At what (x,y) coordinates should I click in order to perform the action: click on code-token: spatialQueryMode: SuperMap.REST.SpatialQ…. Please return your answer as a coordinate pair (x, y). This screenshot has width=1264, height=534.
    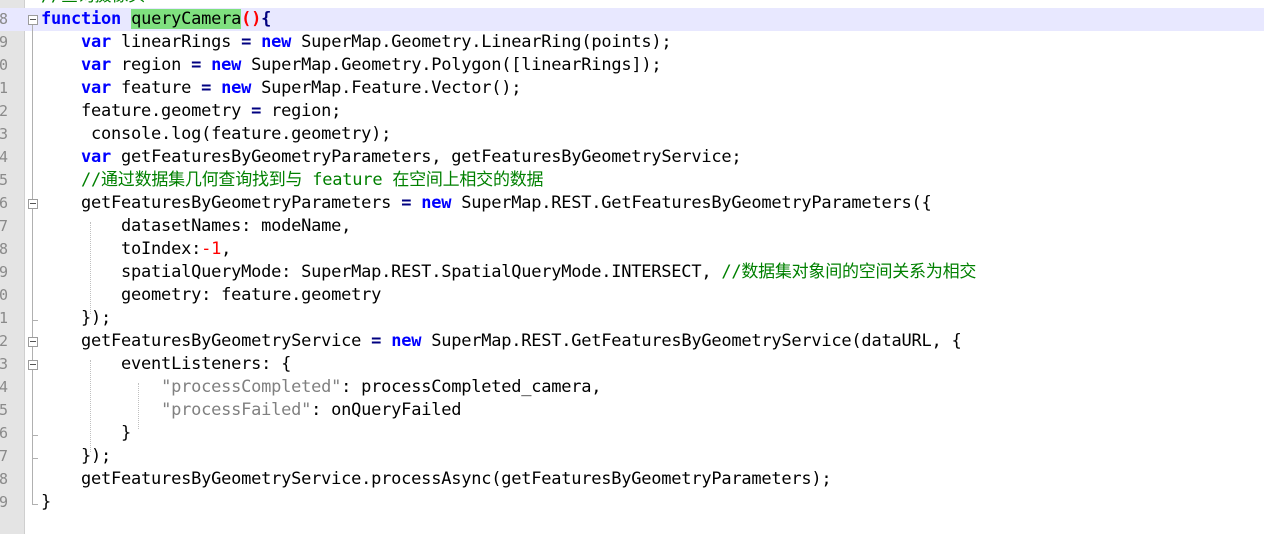
    Looking at the image, I should click on (381, 272).